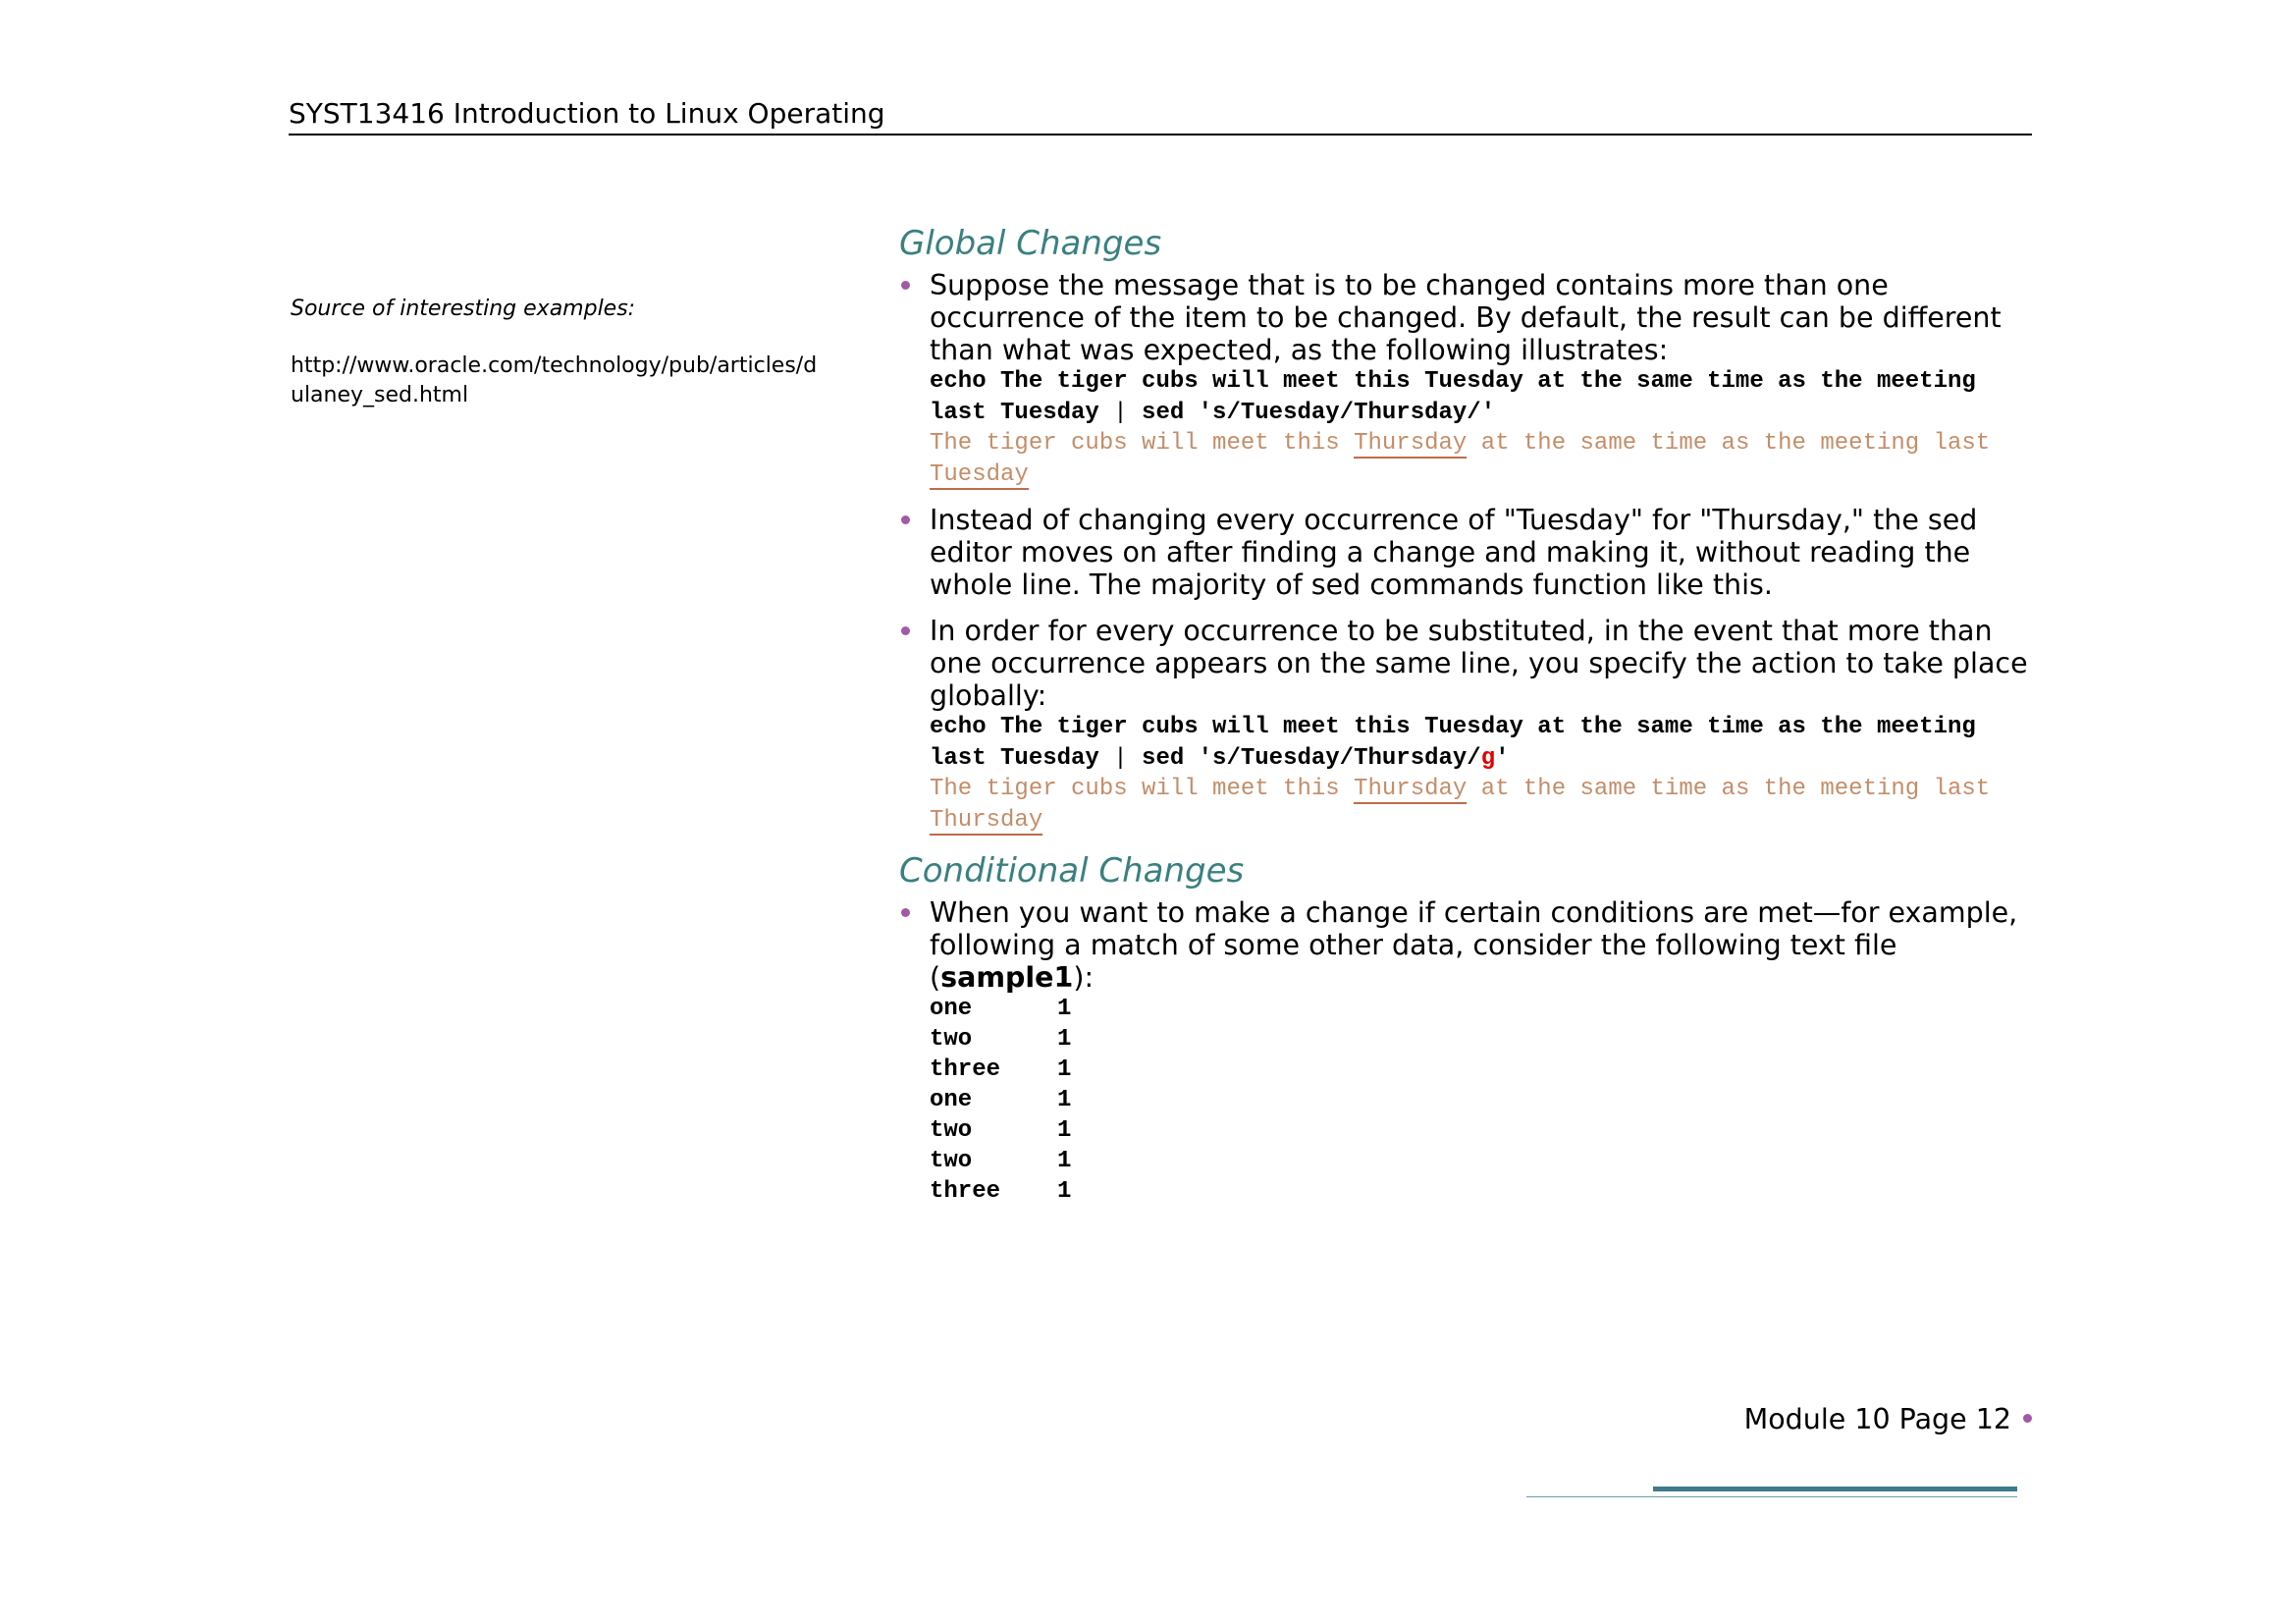 The height and width of the screenshot is (1623, 2296). What do you see at coordinates (980, 475) in the screenshot?
I see `output-highlight: Tuesday` at bounding box center [980, 475].